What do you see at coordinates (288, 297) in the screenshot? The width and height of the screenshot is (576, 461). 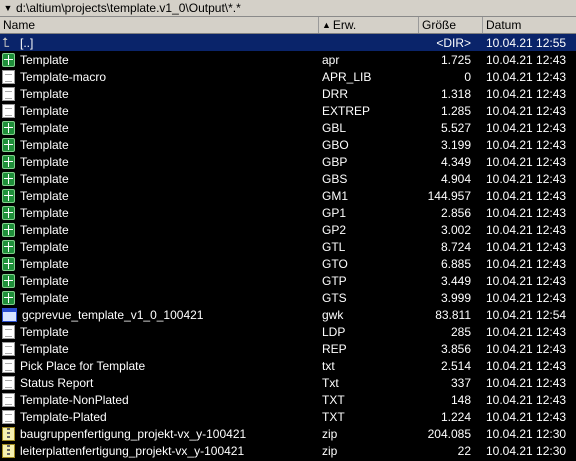 I see `file-row: Template GTS 3.999 10.04.21 12:43` at bounding box center [288, 297].